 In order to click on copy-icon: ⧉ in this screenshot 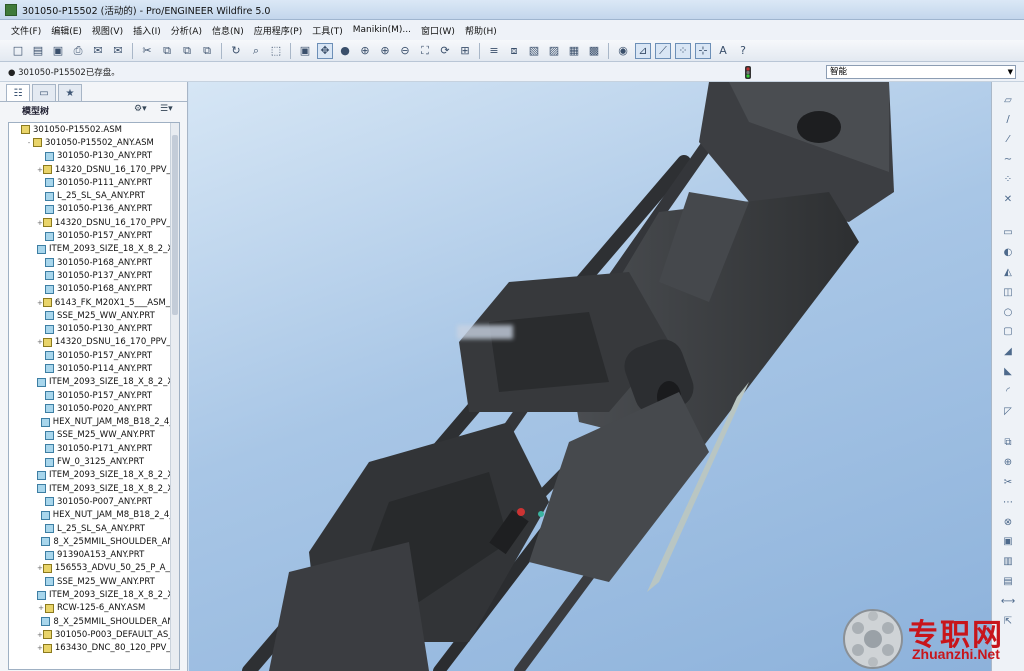, I will do `click(167, 51)`.